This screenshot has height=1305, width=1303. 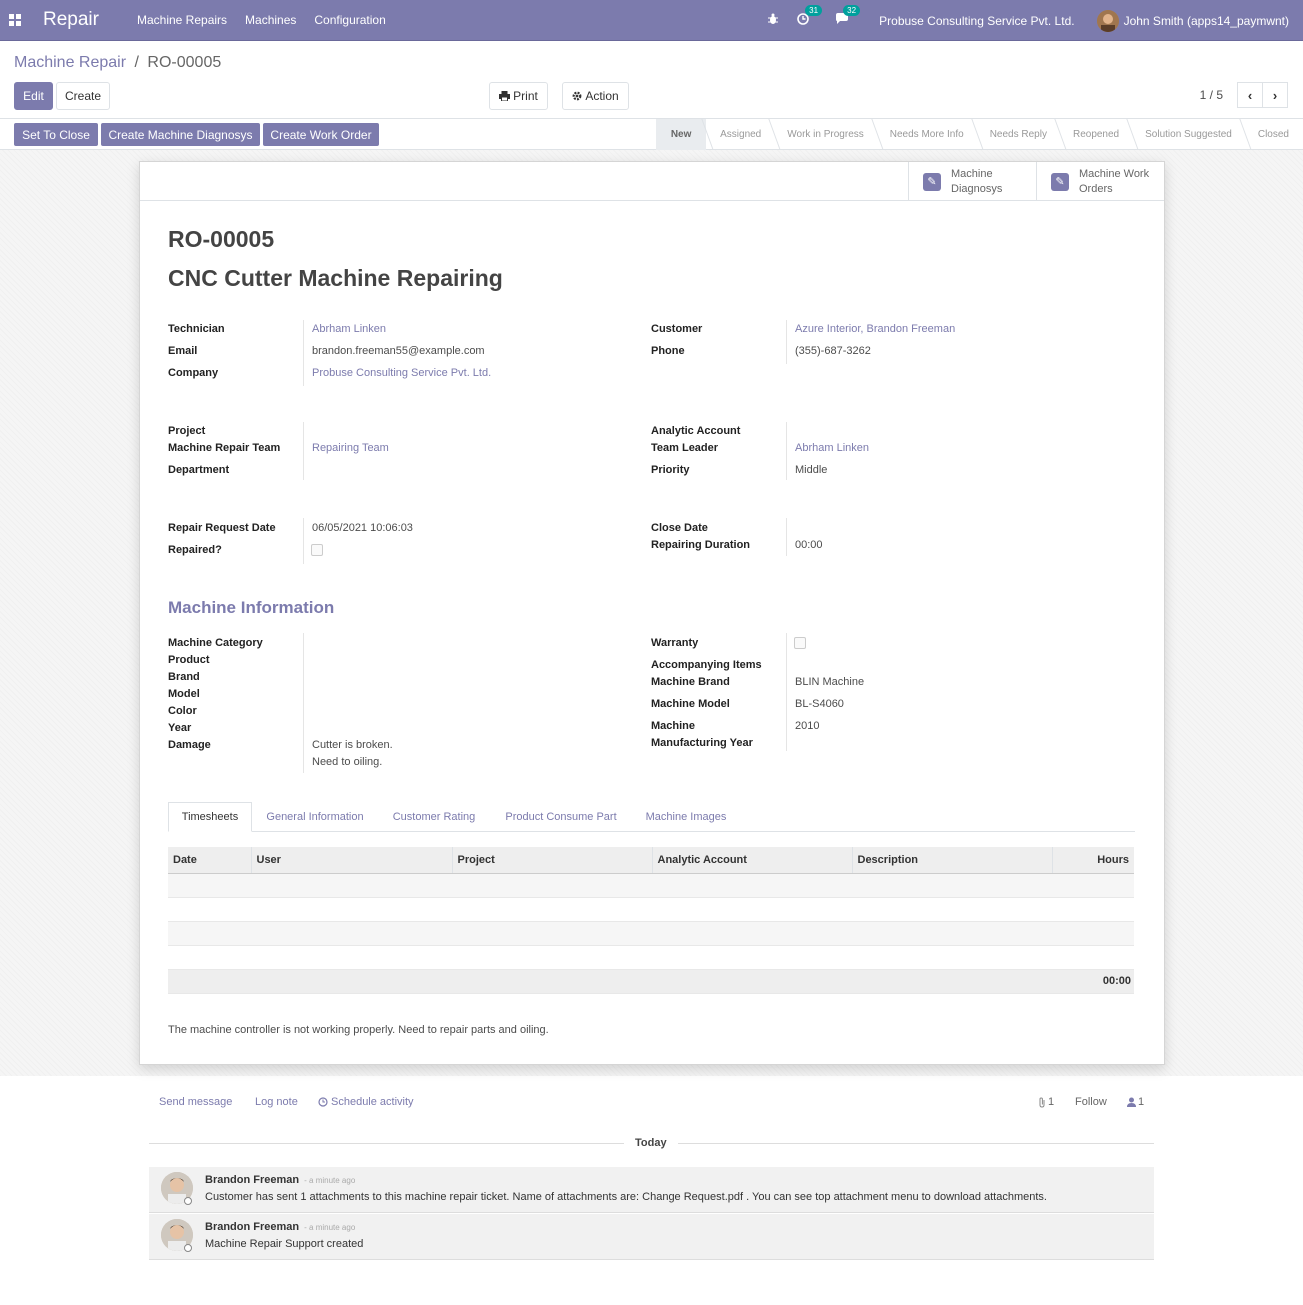 I want to click on message-body: Machine Repair Support created, so click(x=284, y=1244).